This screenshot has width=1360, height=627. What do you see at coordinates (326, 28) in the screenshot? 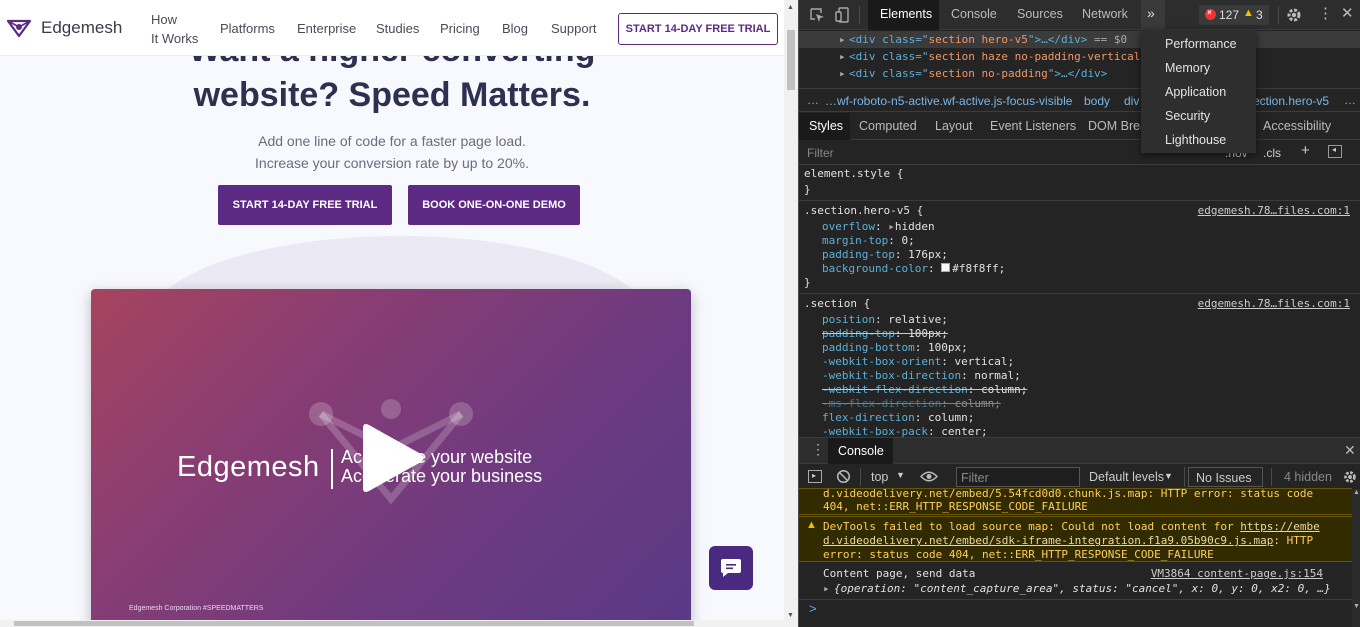
I see `nav-enterprise: Enterprise` at bounding box center [326, 28].